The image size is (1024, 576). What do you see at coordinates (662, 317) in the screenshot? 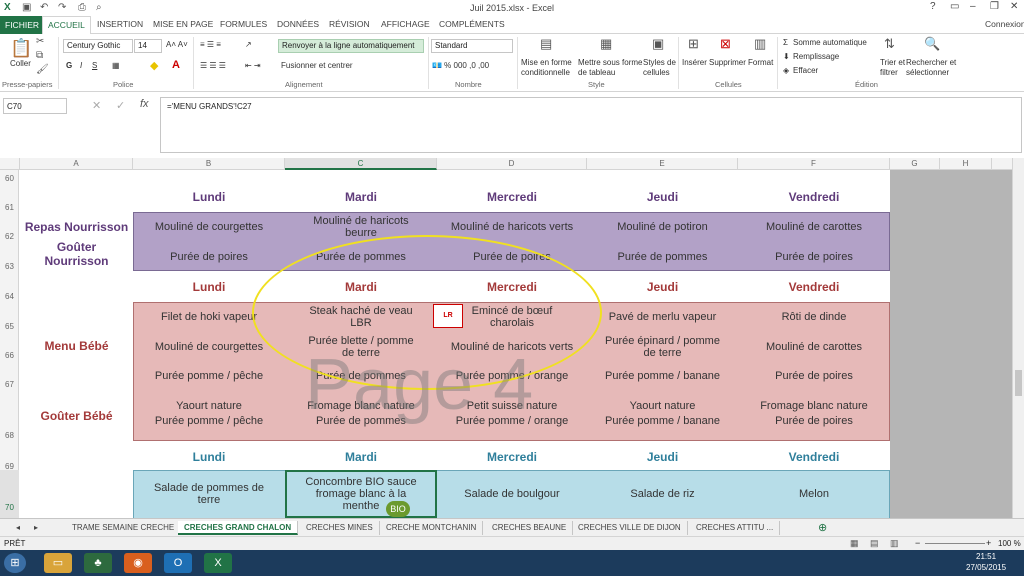
I see `menu-cell: Pavé de merlu vapeur` at bounding box center [662, 317].